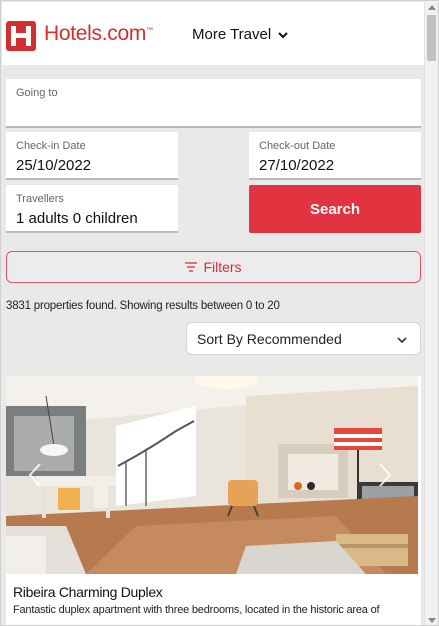 Image resolution: width=439 pixels, height=626 pixels. What do you see at coordinates (88, 592) in the screenshot?
I see `property-title: Ribeira Charming Duplex` at bounding box center [88, 592].